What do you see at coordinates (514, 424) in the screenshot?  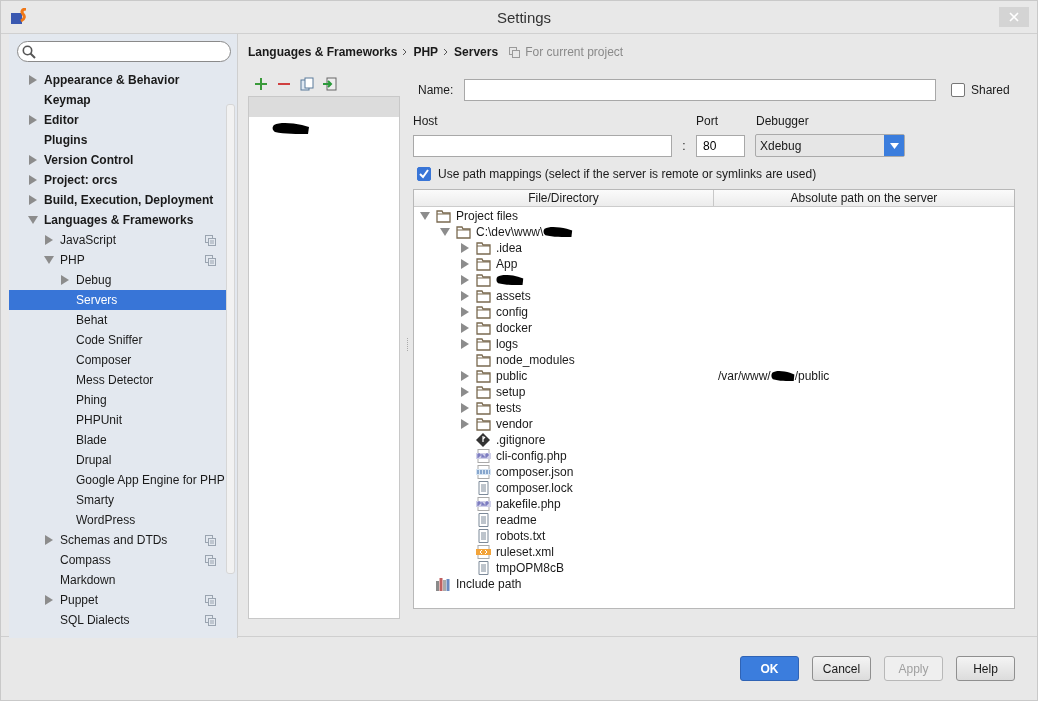 I see `file-name: vendor` at bounding box center [514, 424].